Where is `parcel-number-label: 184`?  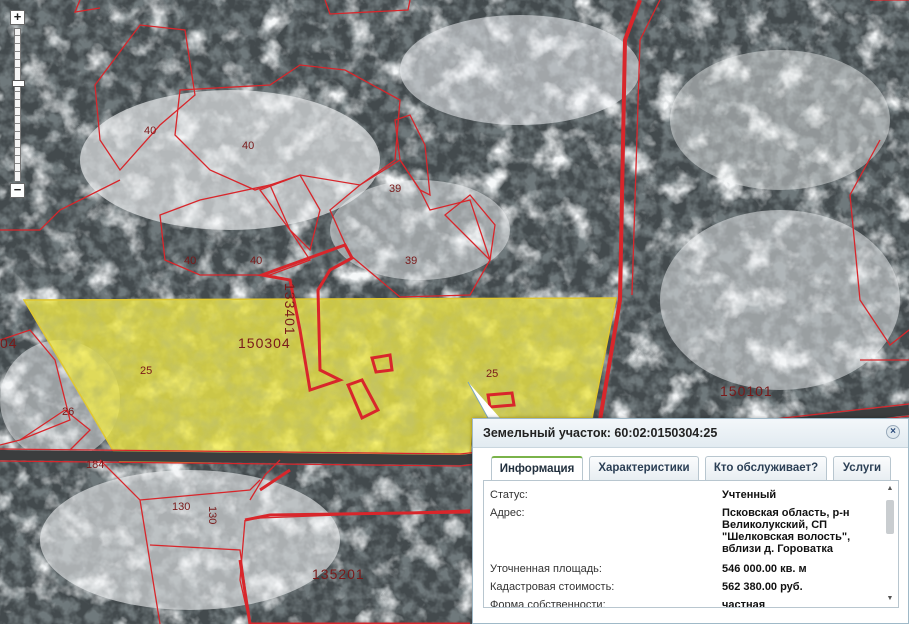
parcel-number-label: 184 is located at coordinates (95, 465).